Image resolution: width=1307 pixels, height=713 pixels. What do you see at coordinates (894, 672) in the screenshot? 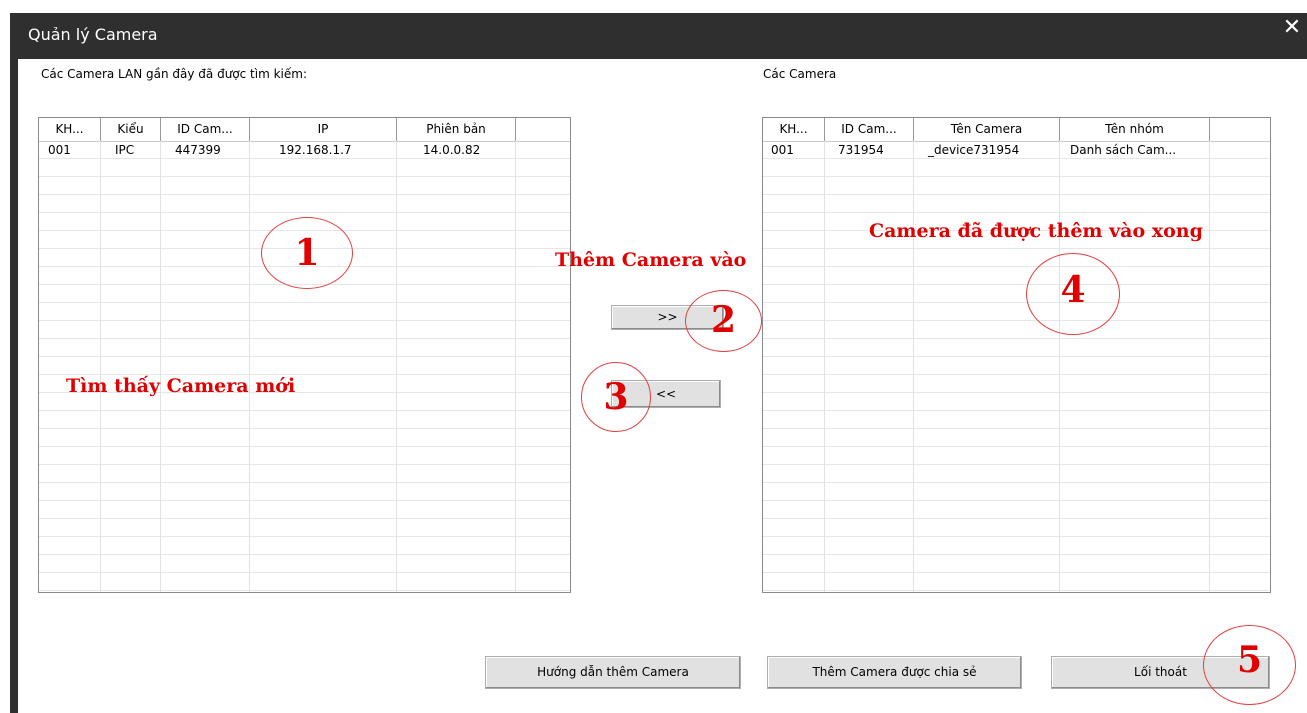
I see `add-shared-camera-button: Thêm Camera được chia sẻ` at bounding box center [894, 672].